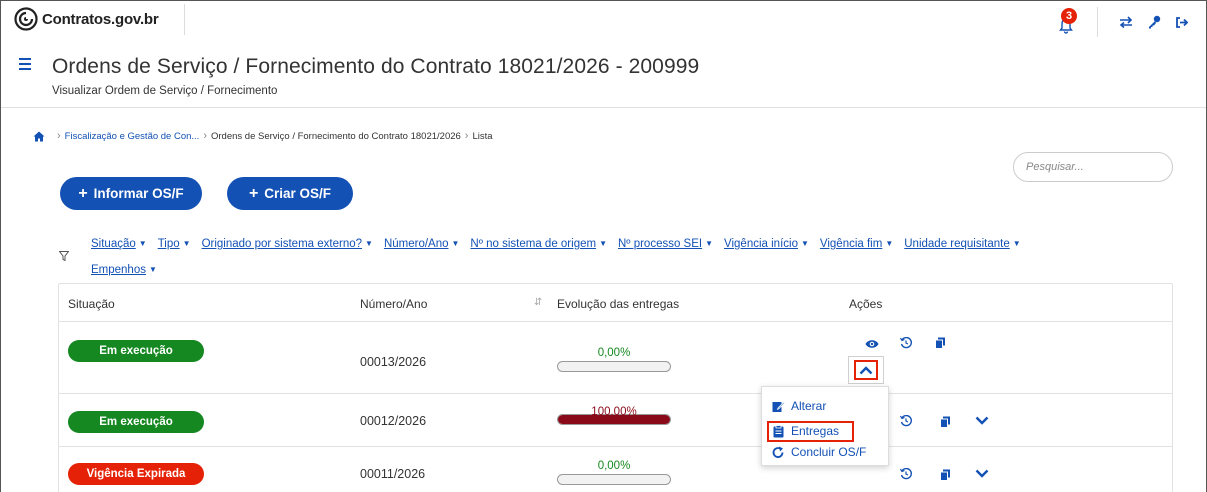 The height and width of the screenshot is (492, 1207). Describe the element at coordinates (665, 244) in the screenshot. I see `filter-processo-sei: Nº processo SEI ▼` at that location.